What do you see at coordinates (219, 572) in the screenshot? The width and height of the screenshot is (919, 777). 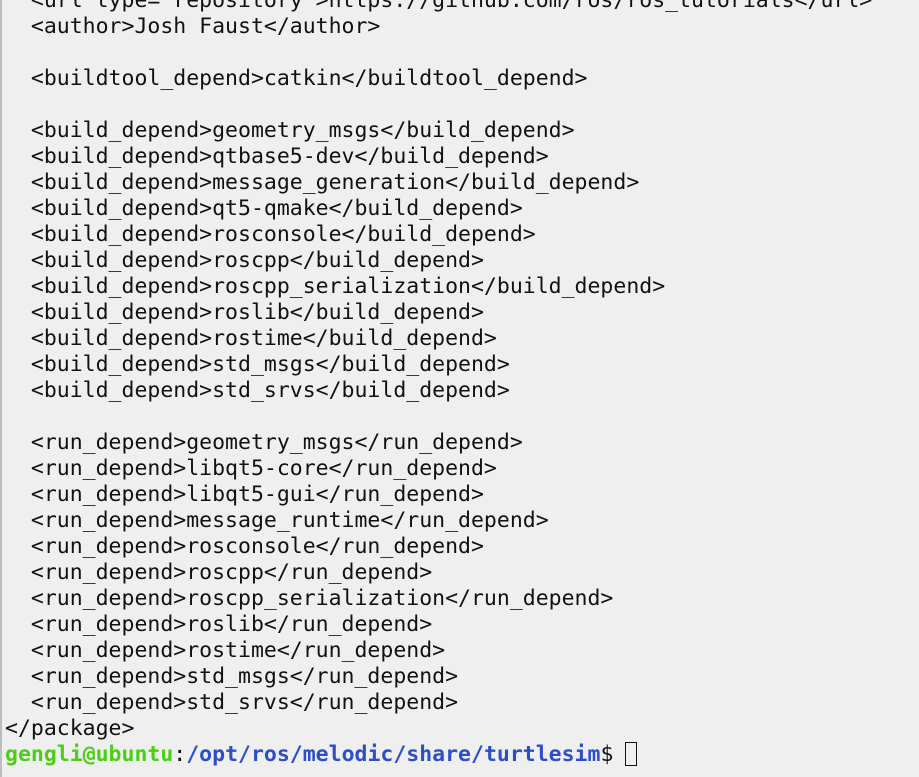 I see `output-line: <run_depend>roscpp</run_depend>` at bounding box center [219, 572].